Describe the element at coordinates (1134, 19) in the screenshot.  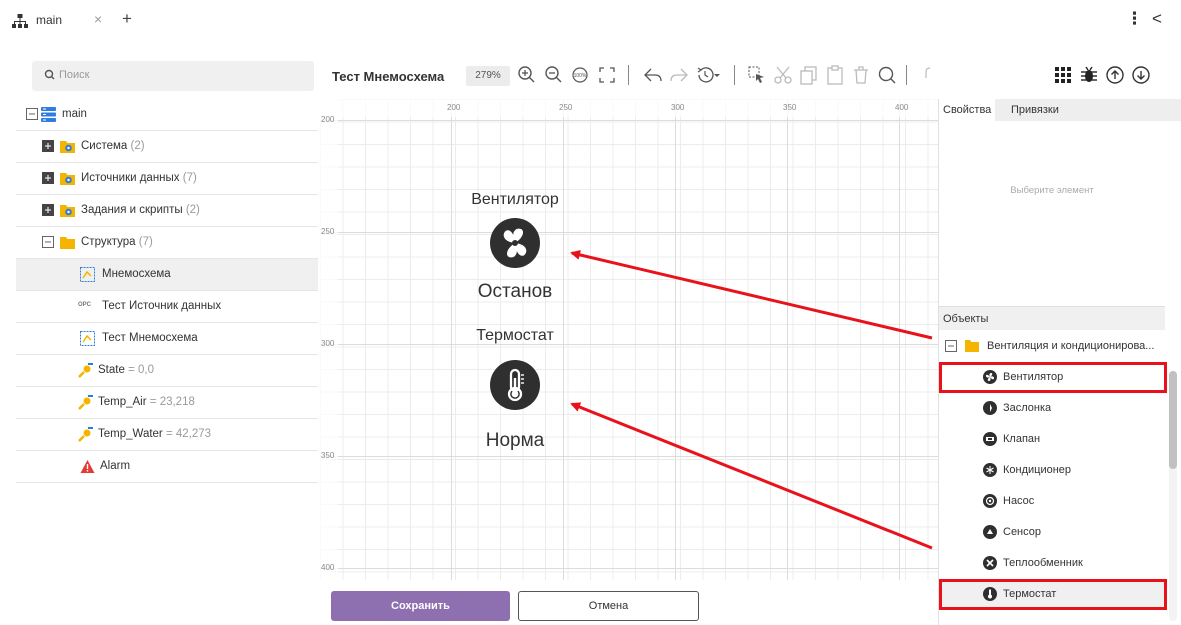
I see `more-icon: ⋮` at that location.